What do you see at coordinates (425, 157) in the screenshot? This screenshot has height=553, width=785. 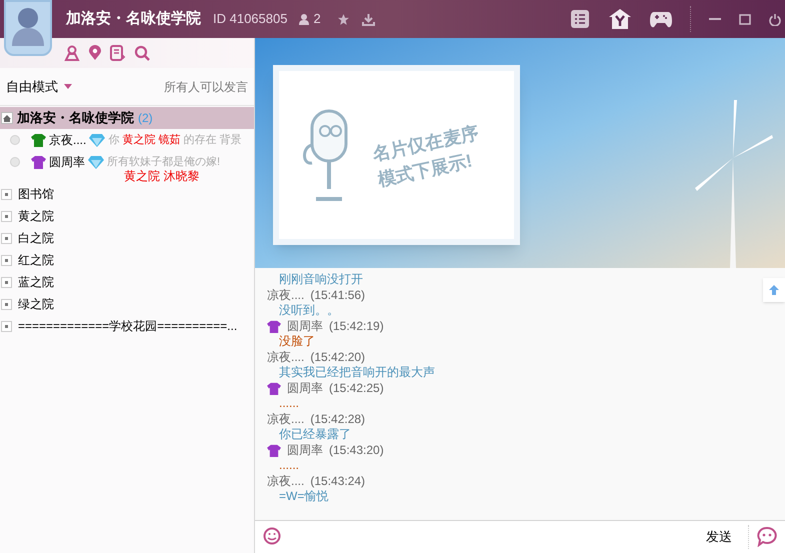 I see `card-notice: 名片仅在麦序模式下展示!` at bounding box center [425, 157].